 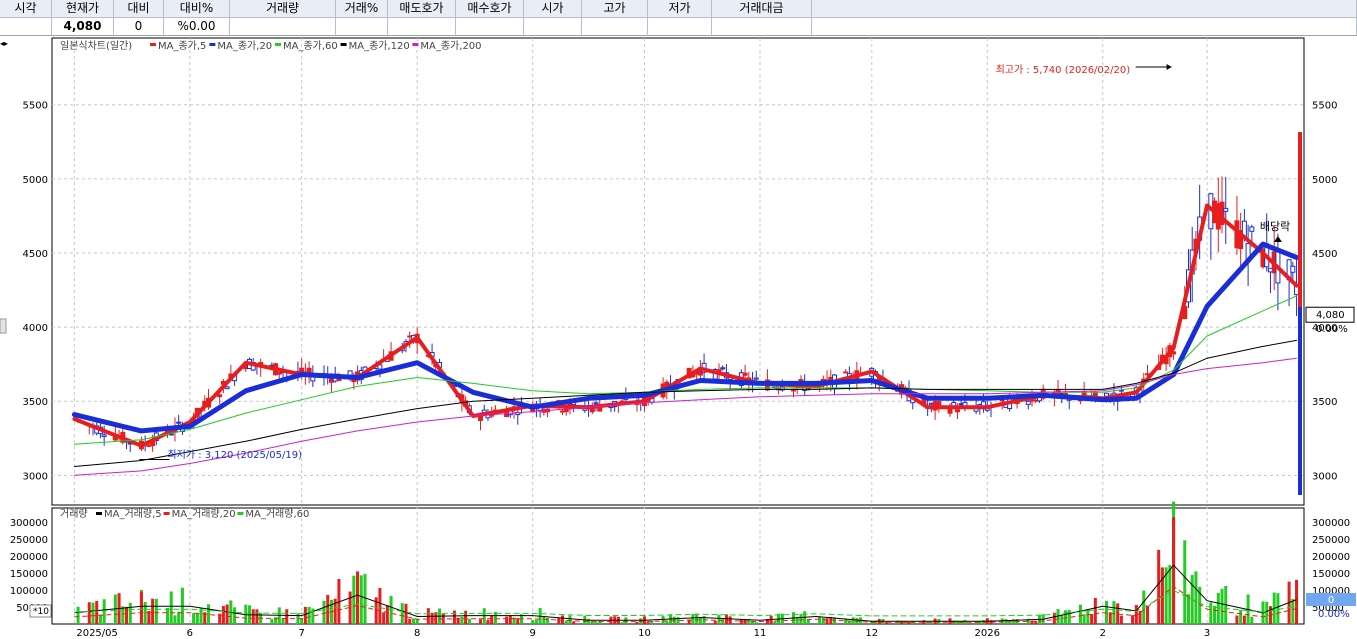 What do you see at coordinates (74, 514) in the screenshot?
I see `volume-title: 거래량` at bounding box center [74, 514].